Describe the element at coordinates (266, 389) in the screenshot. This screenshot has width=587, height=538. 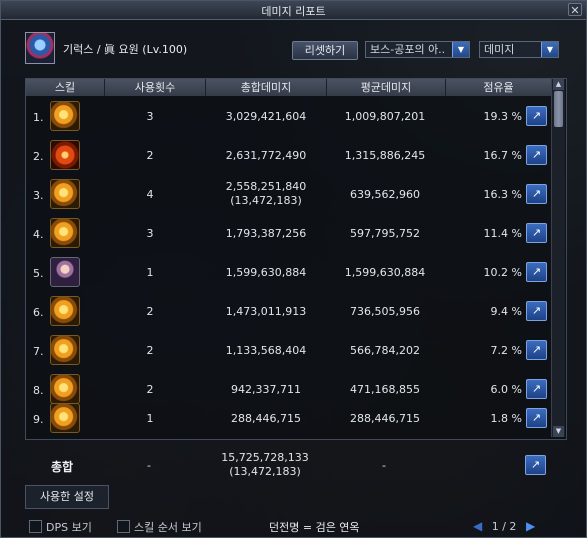
I see `total-damage: 942,337,711` at that location.